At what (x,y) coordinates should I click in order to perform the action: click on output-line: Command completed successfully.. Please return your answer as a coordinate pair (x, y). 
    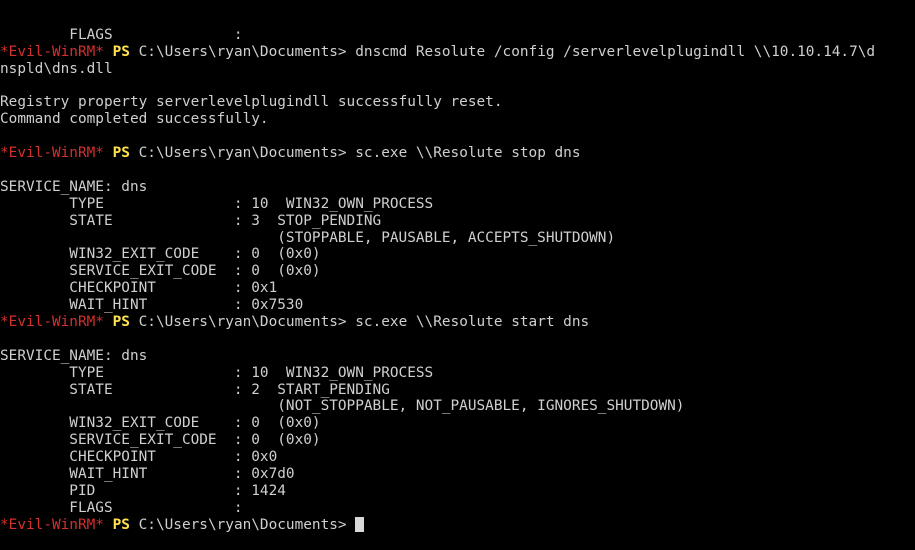
    Looking at the image, I should click on (134, 119).